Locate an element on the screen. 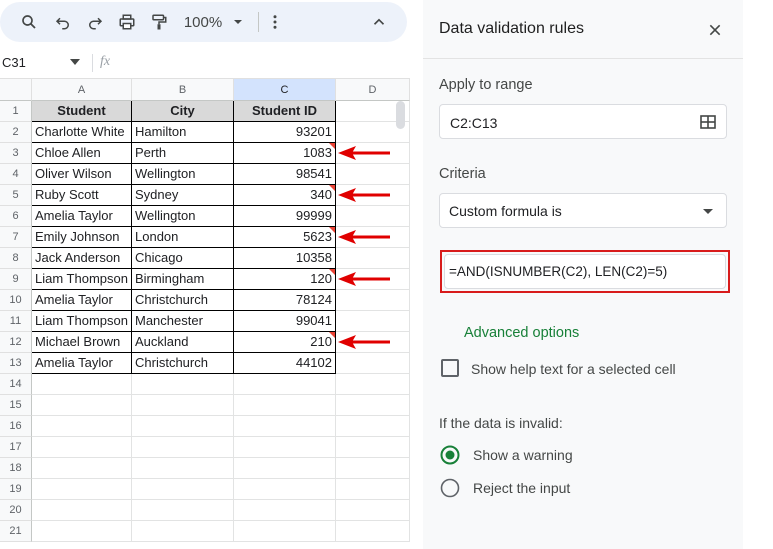 Image resolution: width=773 pixels, height=549 pixels. table-cell: 10358 is located at coordinates (285, 258).